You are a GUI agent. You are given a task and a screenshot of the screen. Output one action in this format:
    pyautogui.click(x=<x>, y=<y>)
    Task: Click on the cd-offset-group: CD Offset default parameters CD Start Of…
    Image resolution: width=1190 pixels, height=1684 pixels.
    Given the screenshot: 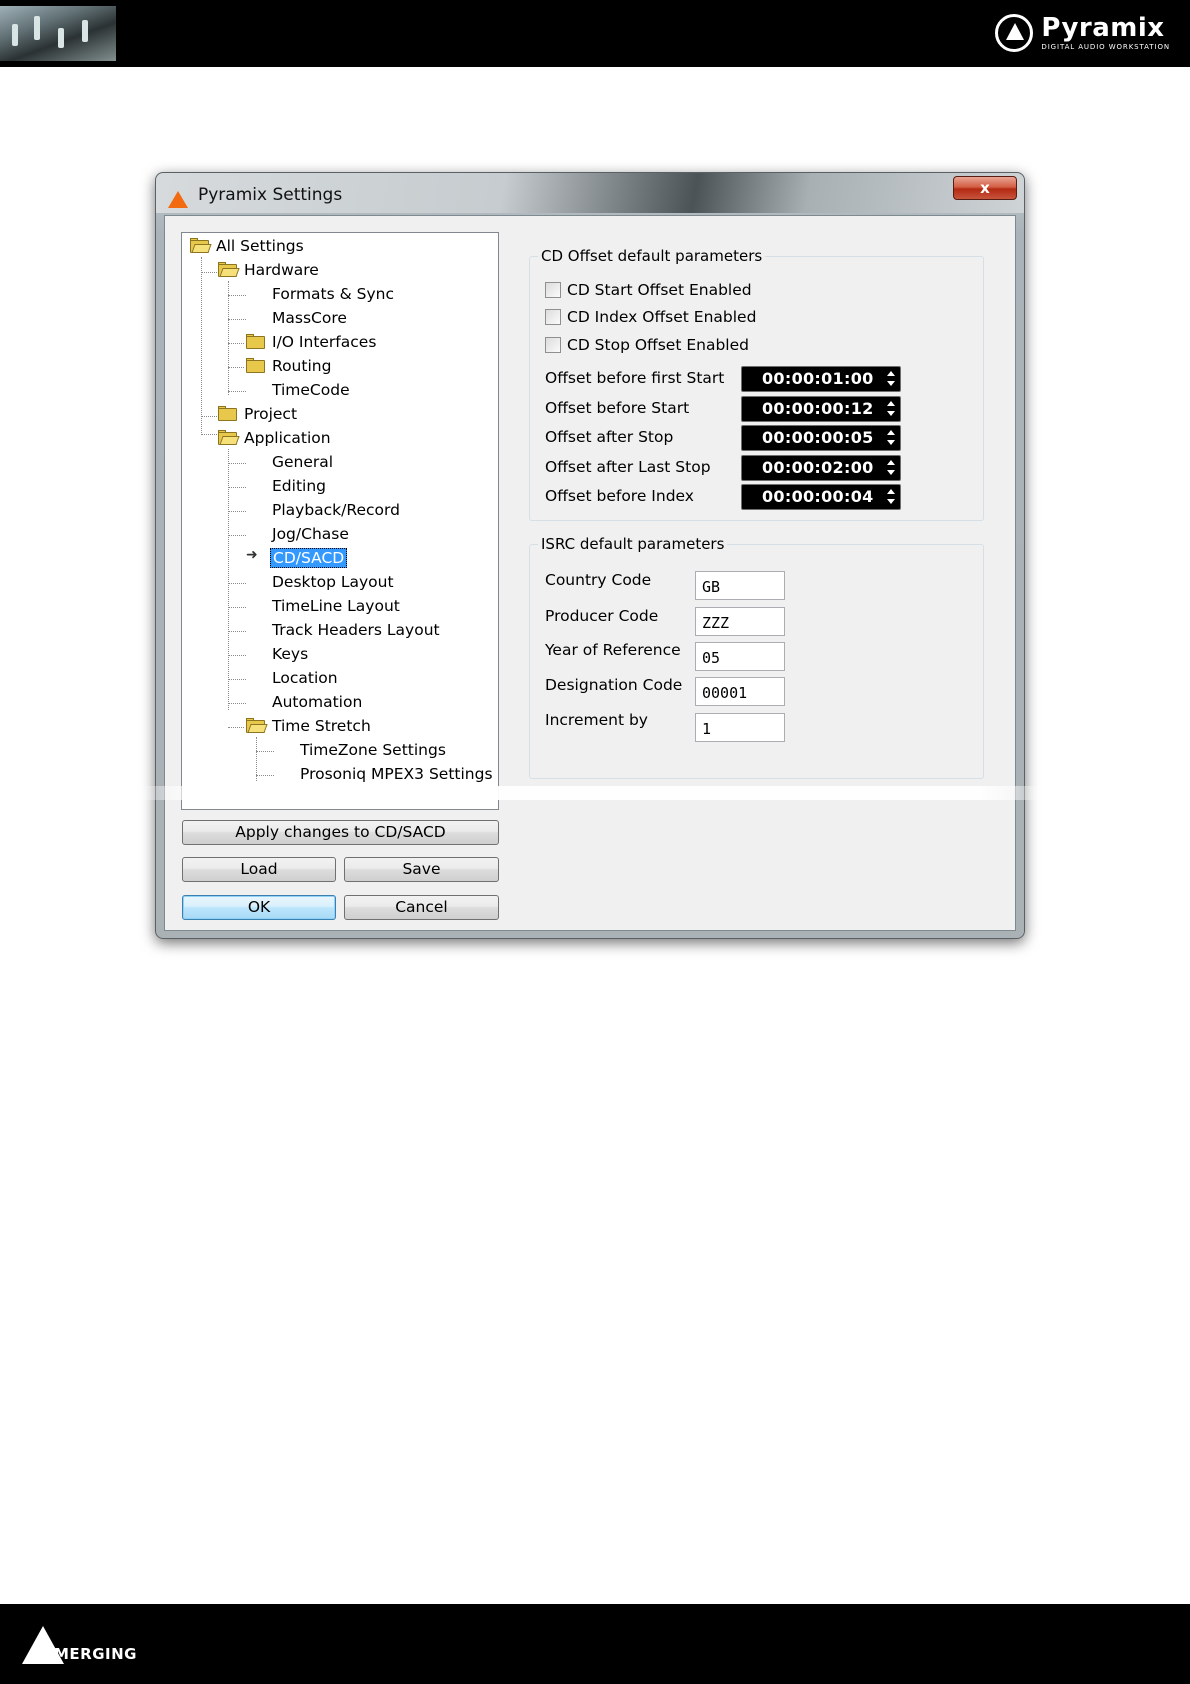 What is the action you would take?
    pyautogui.click(x=756, y=384)
    